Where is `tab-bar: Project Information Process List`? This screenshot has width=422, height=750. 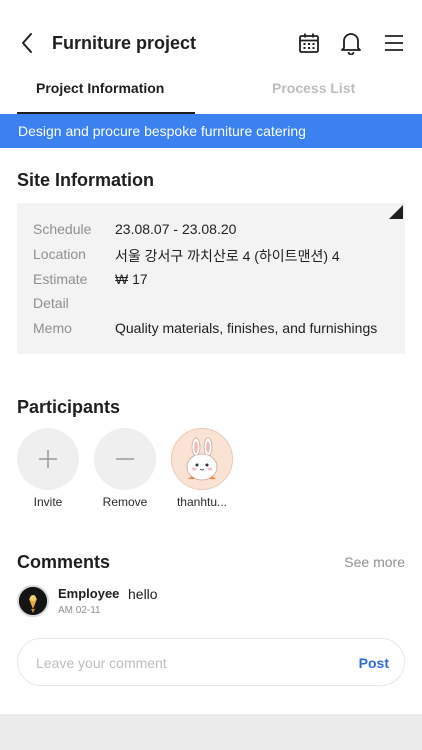 tab-bar: Project Information Process List is located at coordinates (211, 92).